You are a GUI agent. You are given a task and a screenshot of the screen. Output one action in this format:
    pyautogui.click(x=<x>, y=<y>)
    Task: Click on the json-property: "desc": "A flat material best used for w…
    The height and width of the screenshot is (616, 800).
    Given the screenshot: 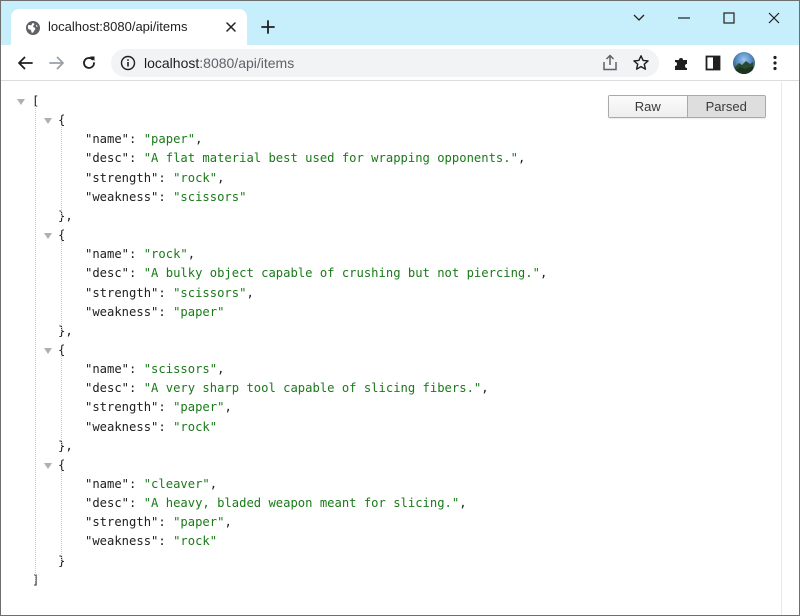 What is the action you would take?
    pyautogui.click(x=433, y=158)
    